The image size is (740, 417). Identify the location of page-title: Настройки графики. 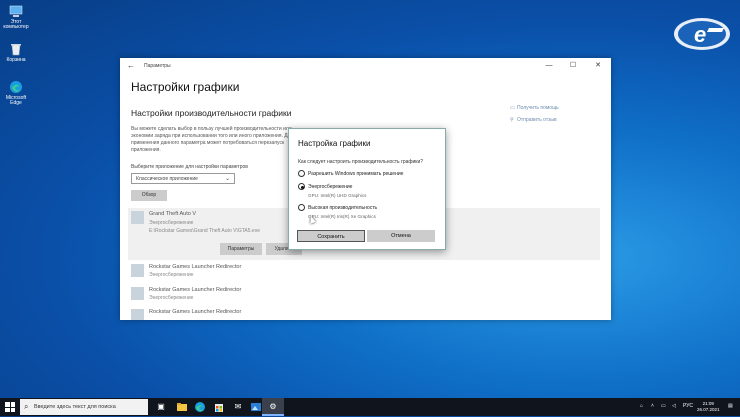
(185, 87).